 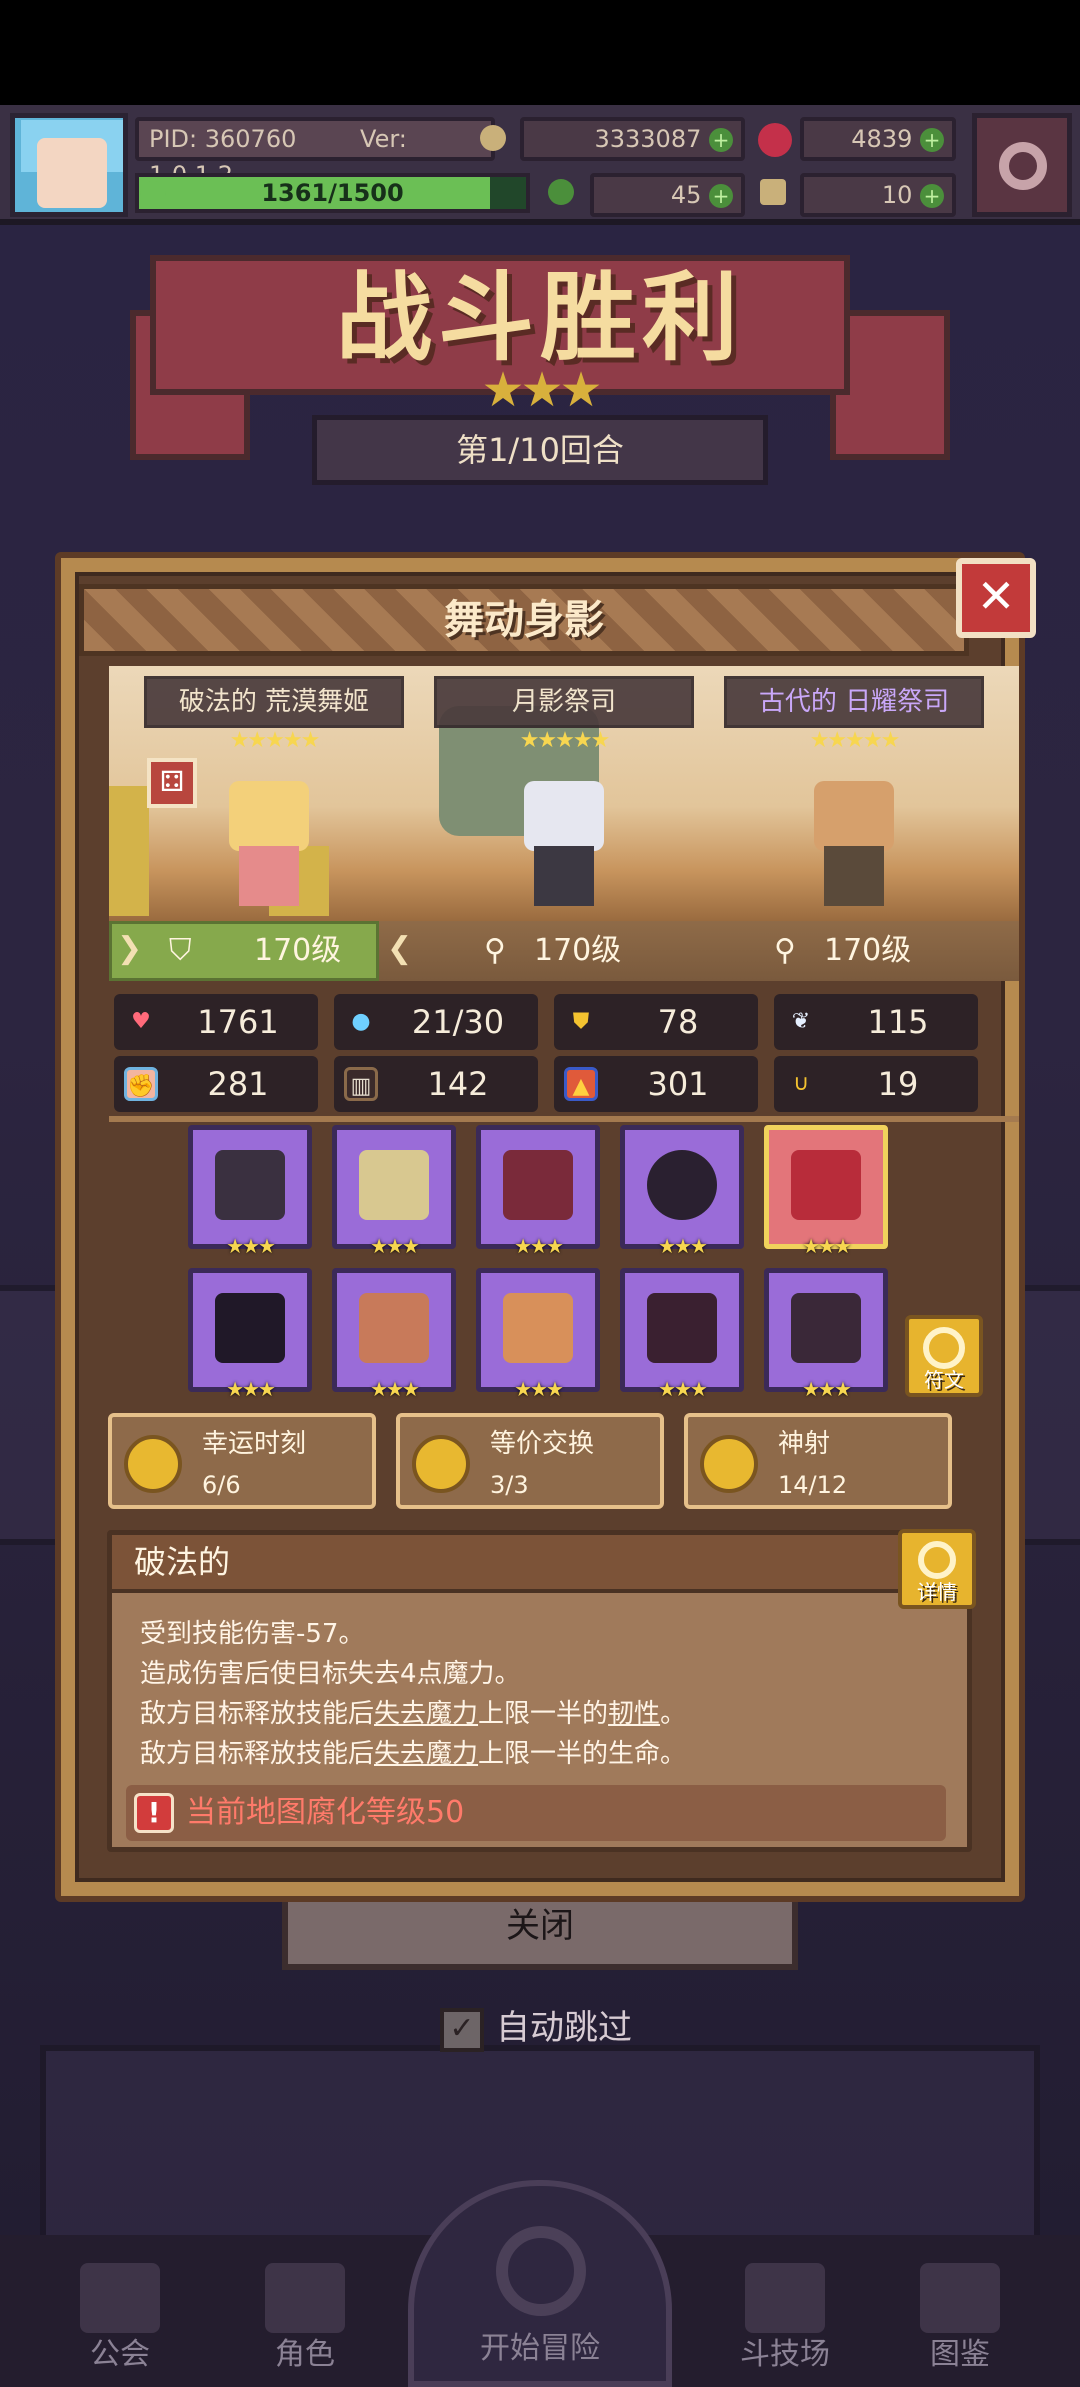 What do you see at coordinates (682, 1191) in the screenshot?
I see `equip-shield: ★★★` at bounding box center [682, 1191].